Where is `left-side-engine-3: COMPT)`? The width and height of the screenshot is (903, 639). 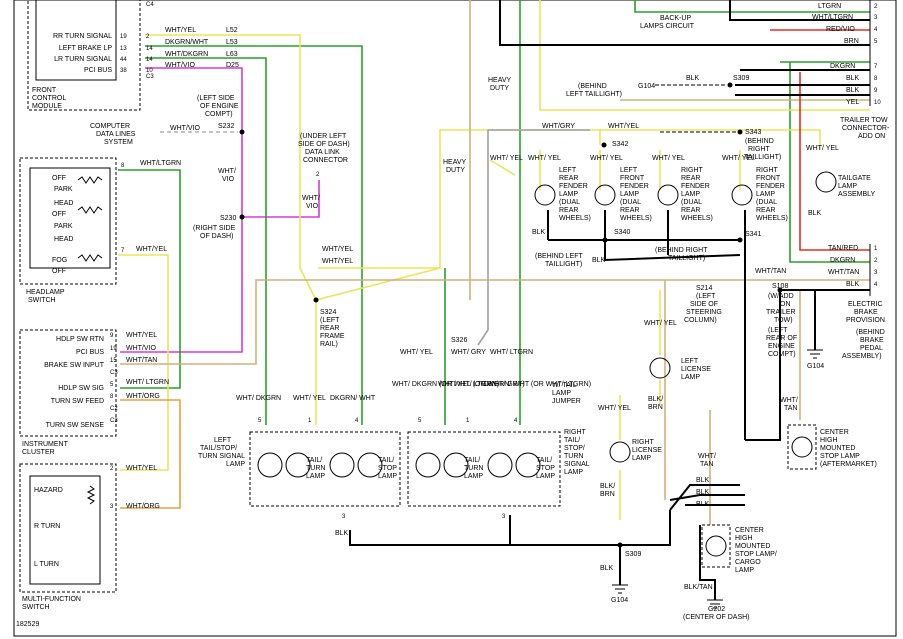
left-side-engine-3: COMPT) is located at coordinates (219, 114).